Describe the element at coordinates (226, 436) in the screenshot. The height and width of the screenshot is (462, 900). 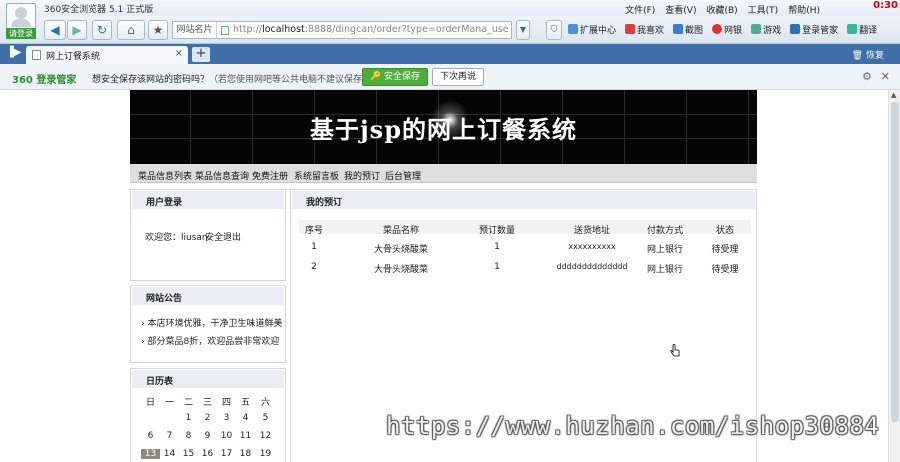
I see `calendar-day: 10` at that location.